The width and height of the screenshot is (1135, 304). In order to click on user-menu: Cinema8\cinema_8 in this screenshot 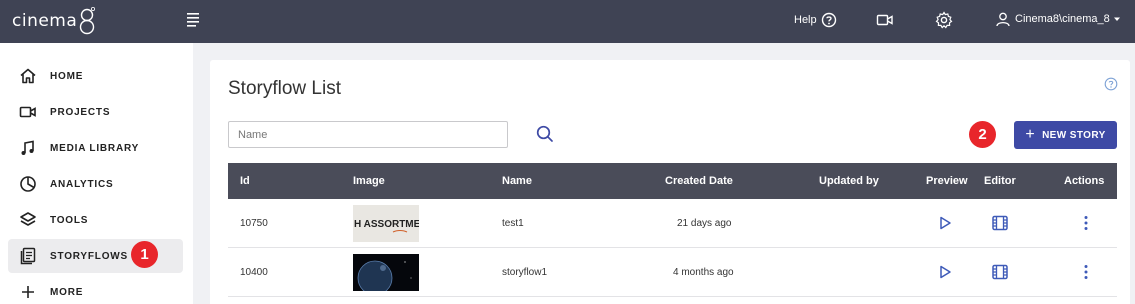, I will do `click(1058, 19)`.